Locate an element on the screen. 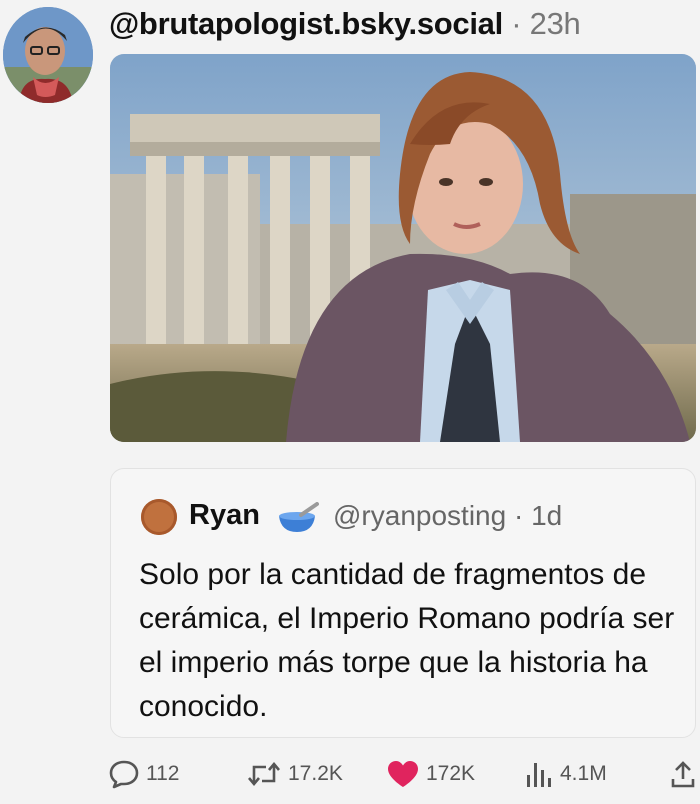  like-button: 172K is located at coordinates (430, 774).